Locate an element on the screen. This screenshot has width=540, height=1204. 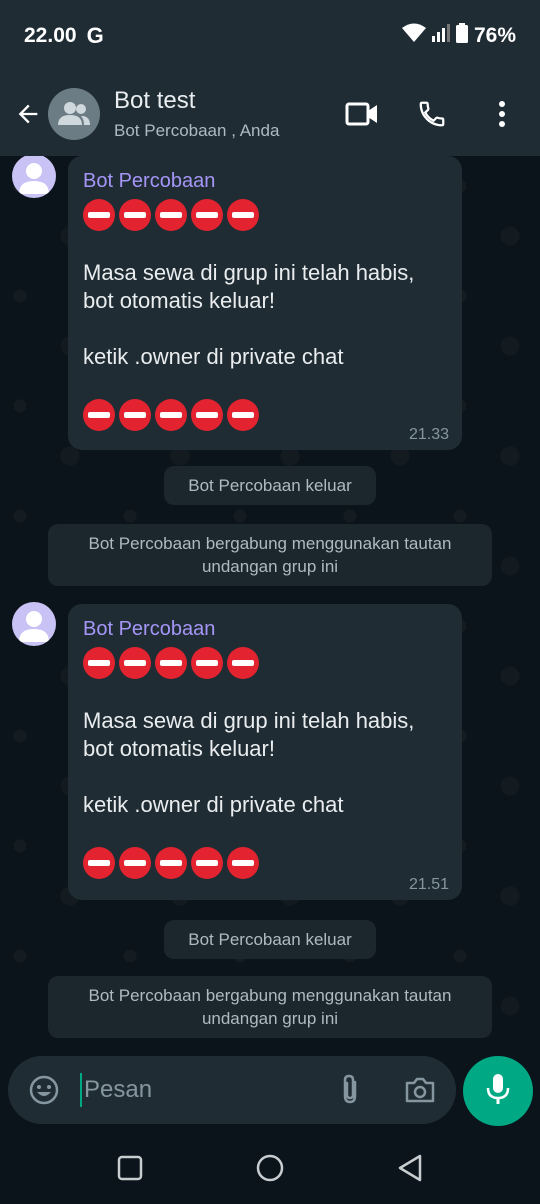
battery-percent: 76% is located at coordinates (494, 35).